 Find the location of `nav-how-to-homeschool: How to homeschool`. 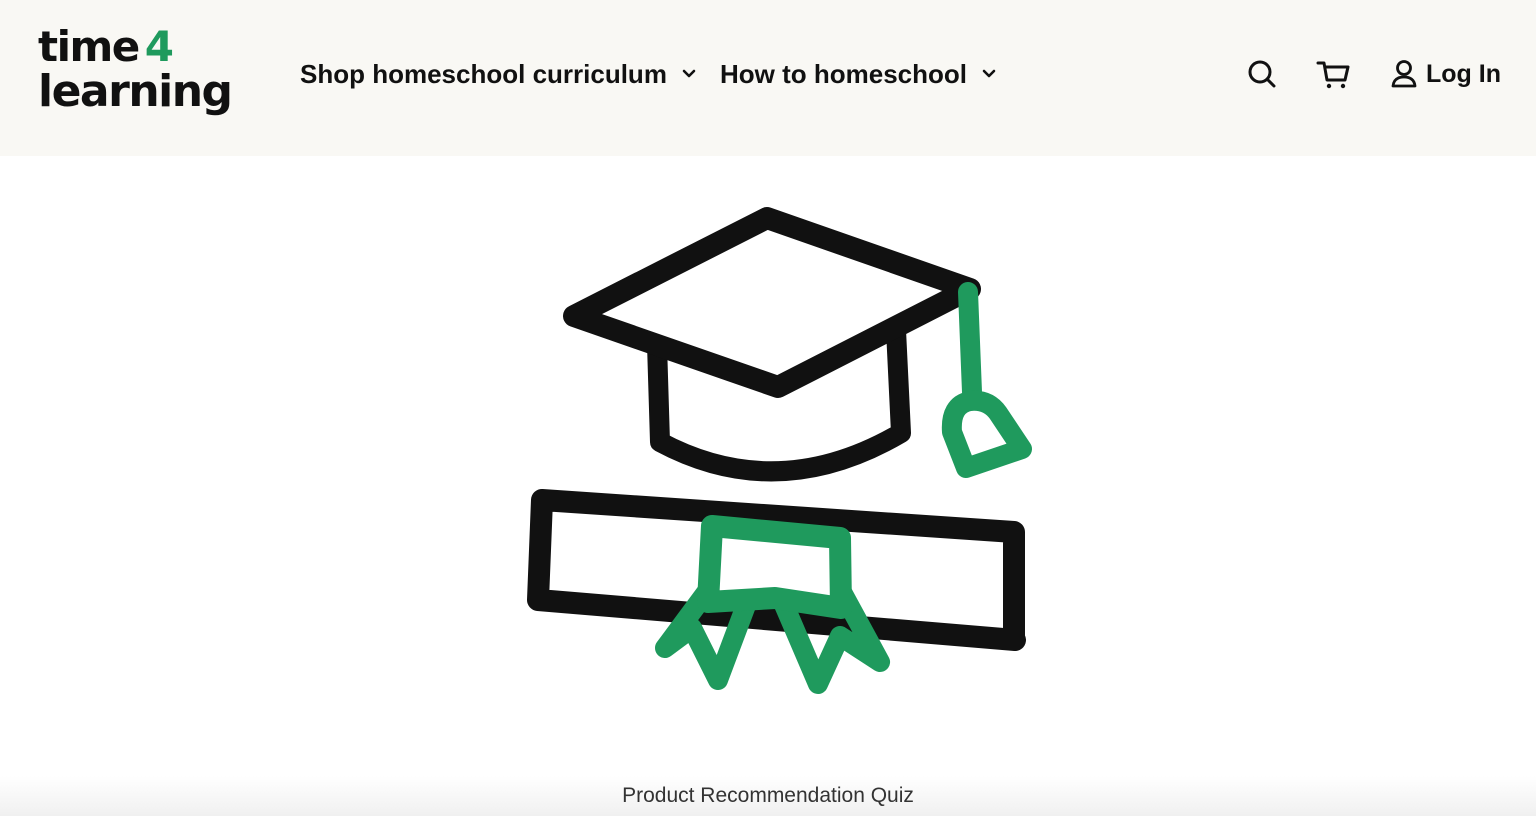

nav-how-to-homeschool: How to homeschool is located at coordinates (858, 74).